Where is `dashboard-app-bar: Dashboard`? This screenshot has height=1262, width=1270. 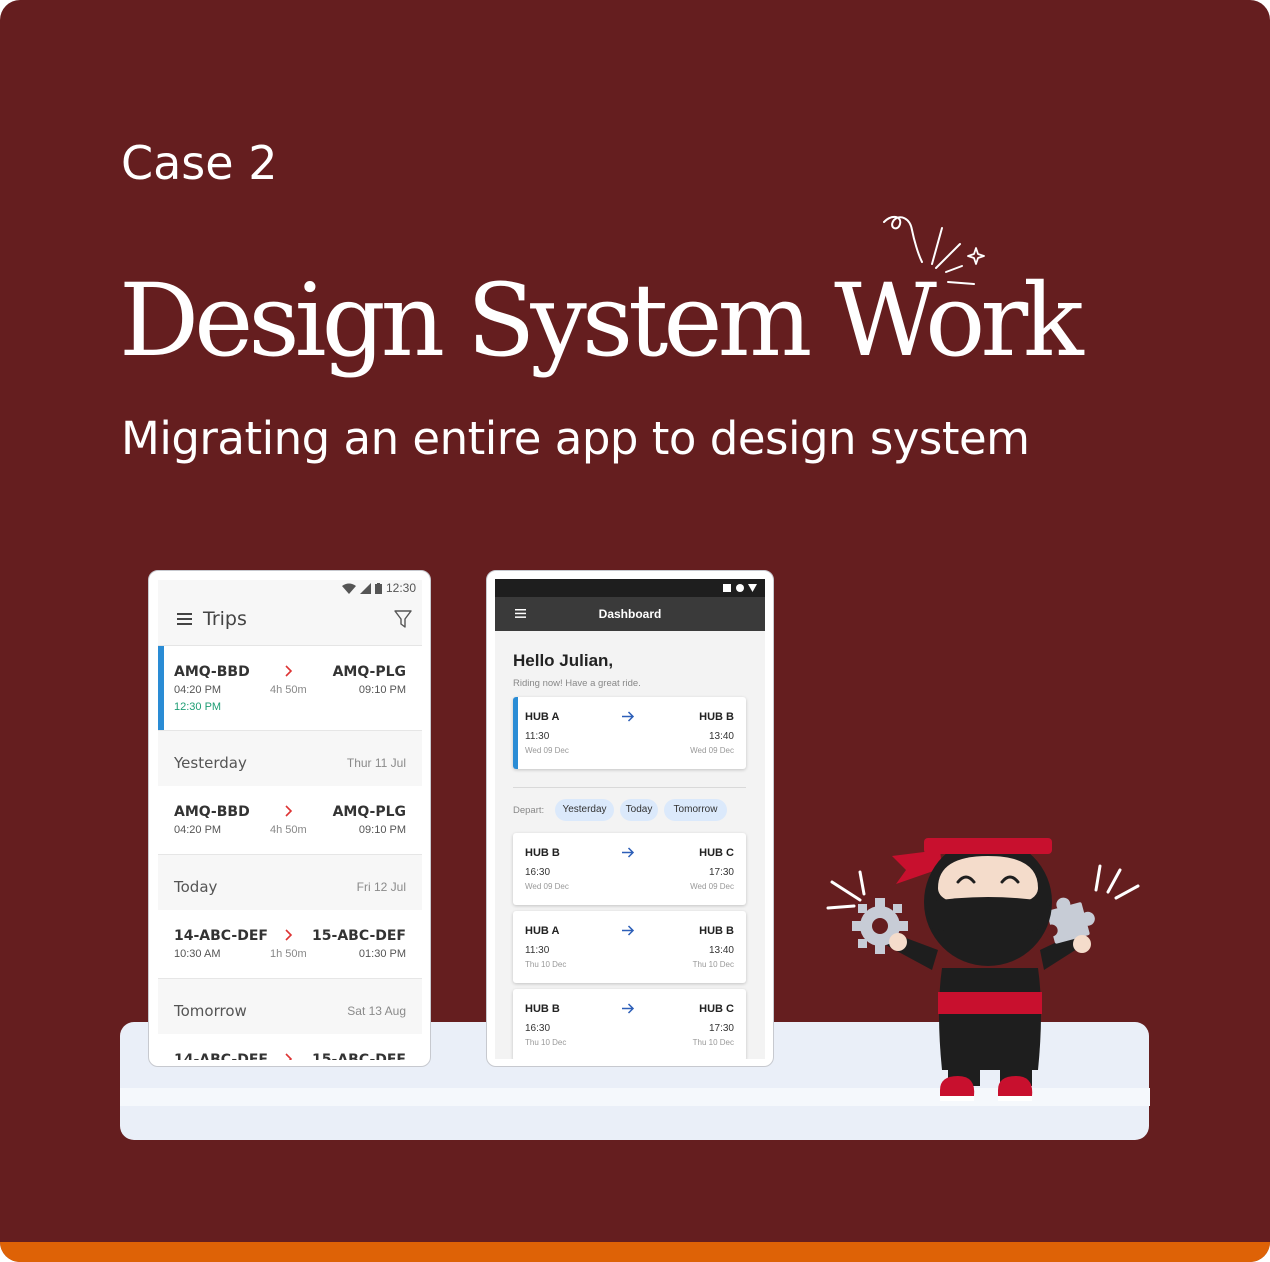
dashboard-app-bar: Dashboard is located at coordinates (630, 614).